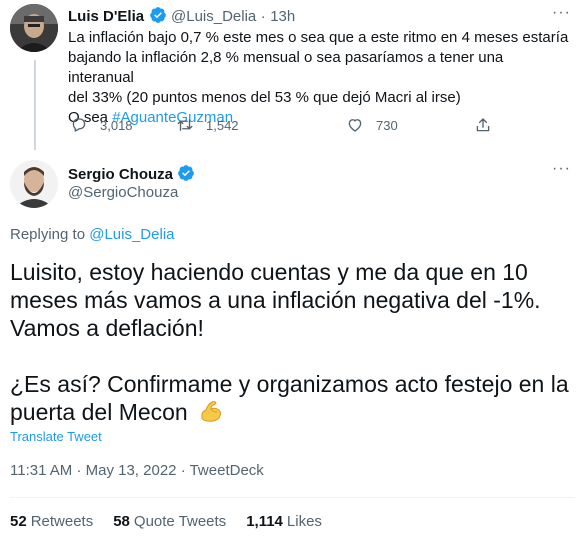 This screenshot has height=545, width=585. I want to click on reply-count: 3,018, so click(116, 125).